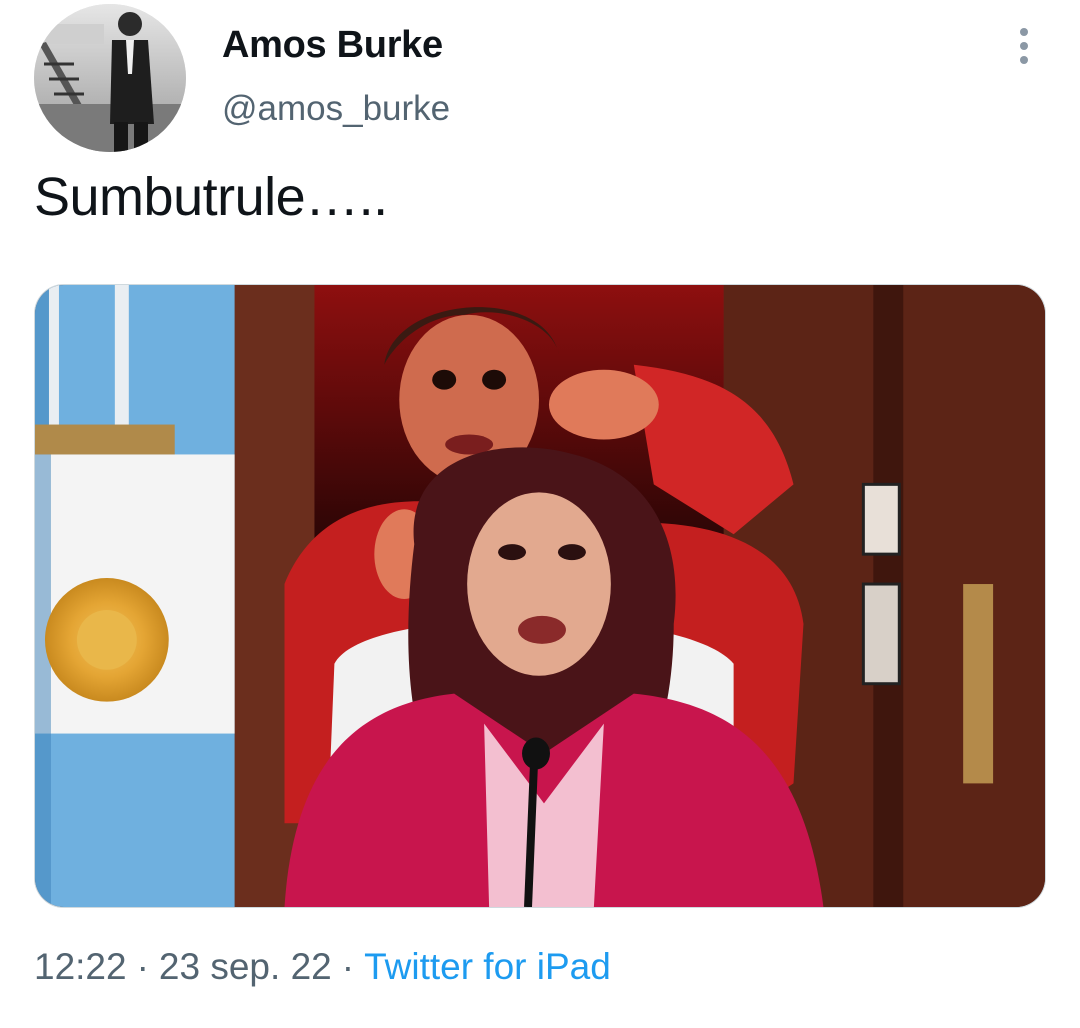 Image resolution: width=1080 pixels, height=1028 pixels. Describe the element at coordinates (332, 45) in the screenshot. I see `author-display-name: Amos Burke` at that location.